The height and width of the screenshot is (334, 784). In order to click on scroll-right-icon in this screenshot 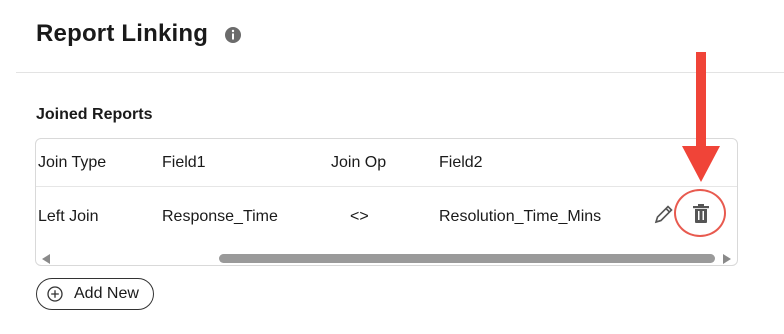, I will do `click(727, 259)`.